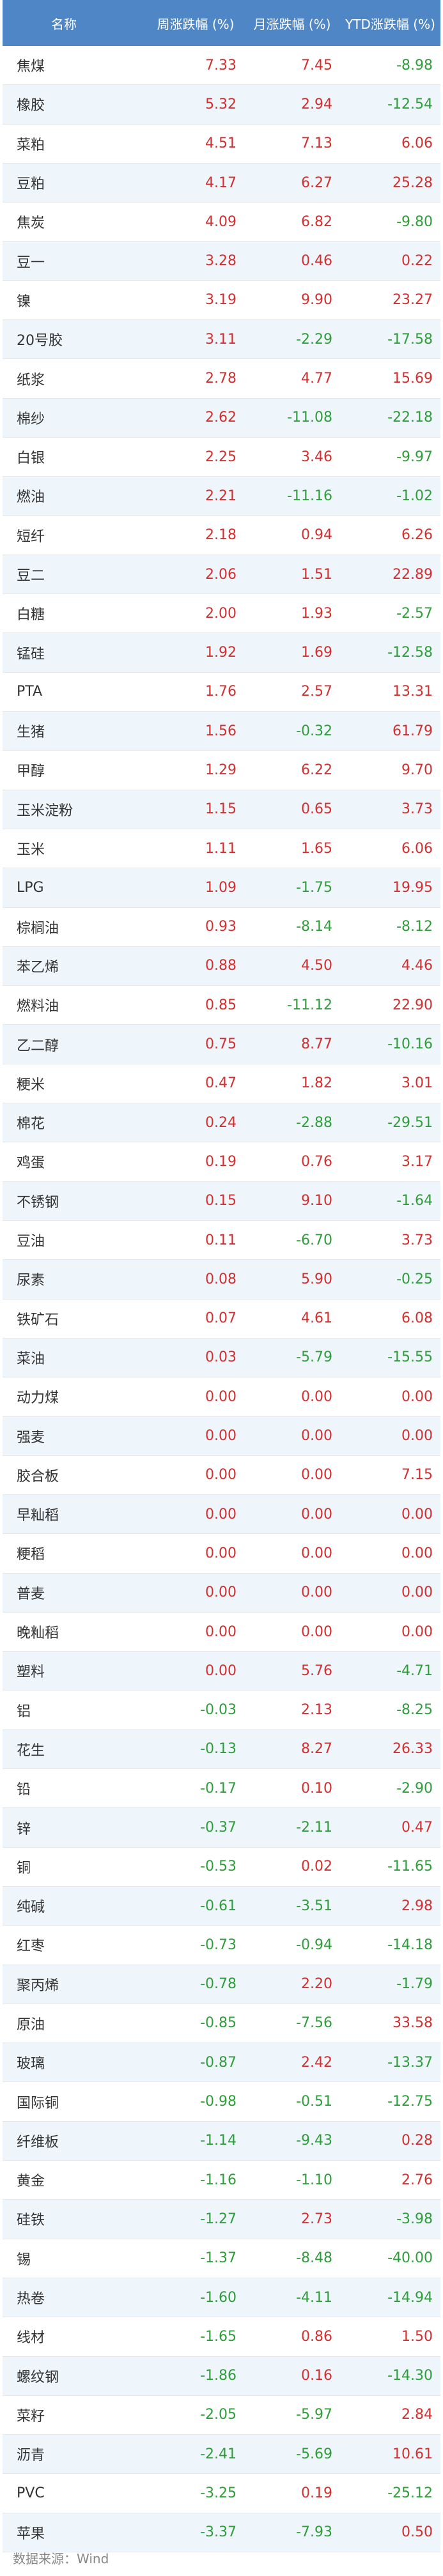 The height and width of the screenshot is (2576, 443). What do you see at coordinates (219, 2532) in the screenshot?
I see `weekly-change: -3.37` at bounding box center [219, 2532].